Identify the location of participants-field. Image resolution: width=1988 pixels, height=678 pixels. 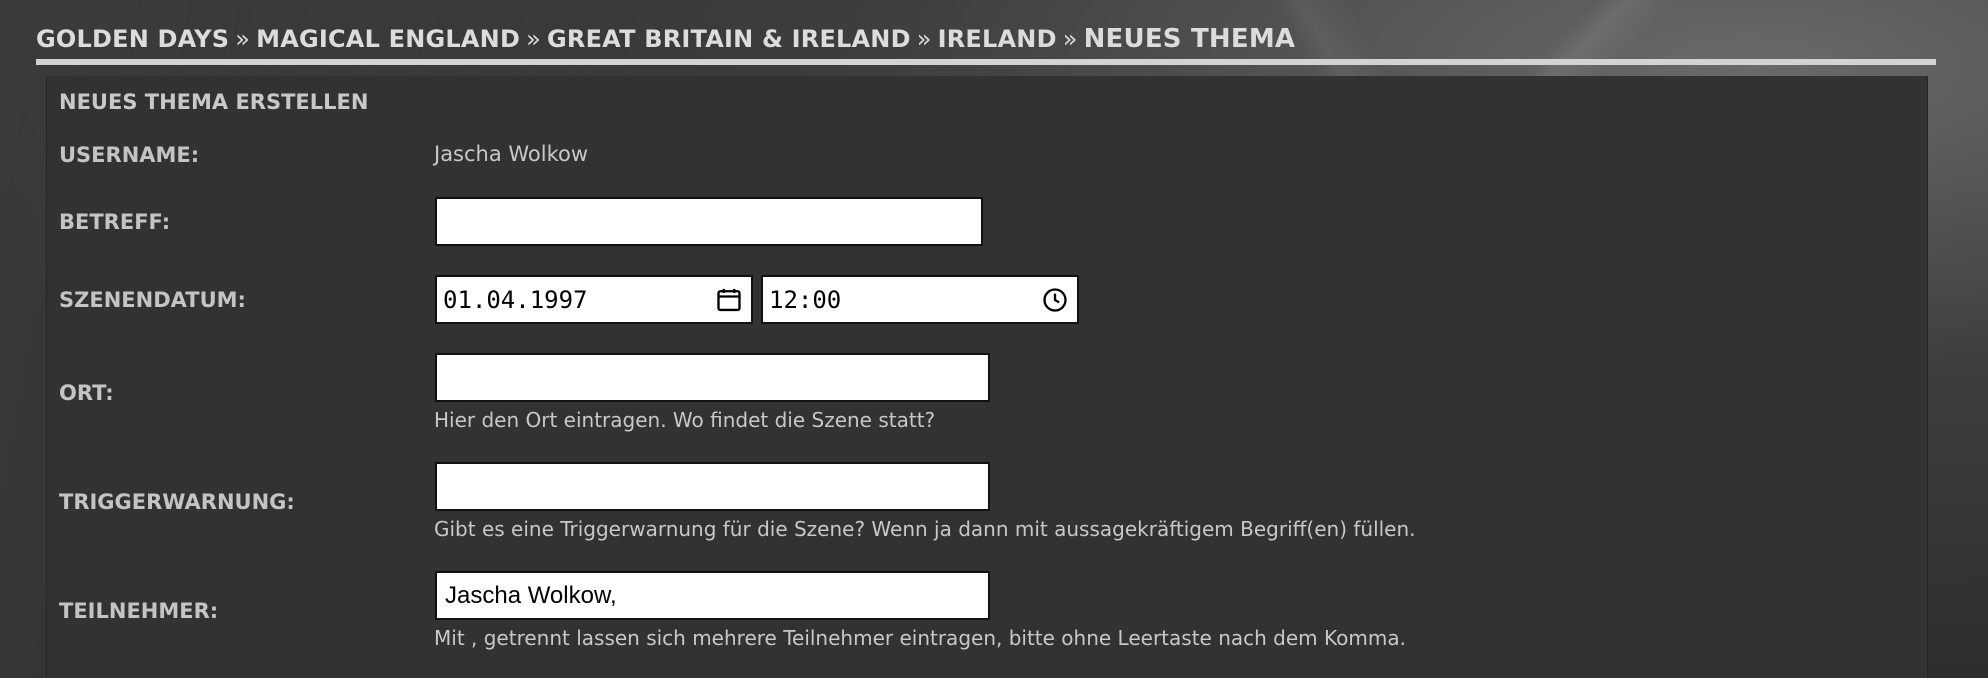
(712, 595).